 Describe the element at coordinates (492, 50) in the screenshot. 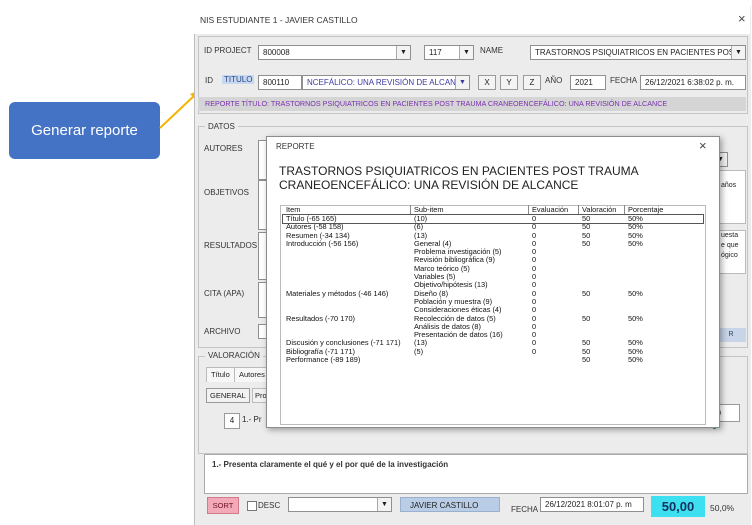

I see `name-label: NAME` at that location.